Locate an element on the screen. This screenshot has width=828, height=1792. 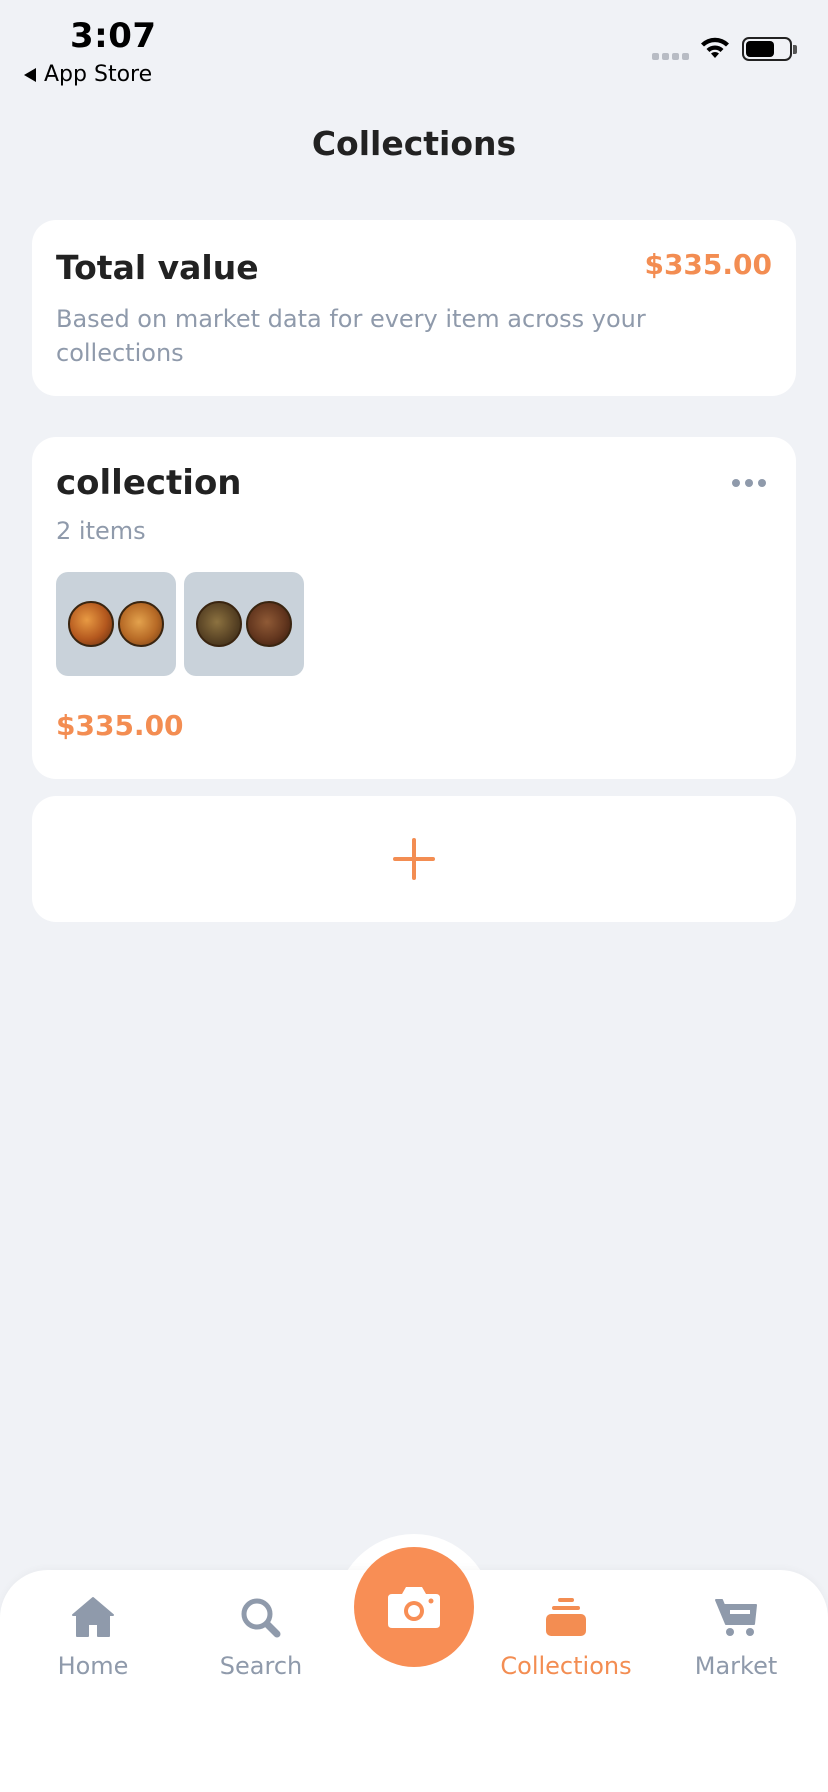
back-to-app-store: App Store is located at coordinates (88, 74).